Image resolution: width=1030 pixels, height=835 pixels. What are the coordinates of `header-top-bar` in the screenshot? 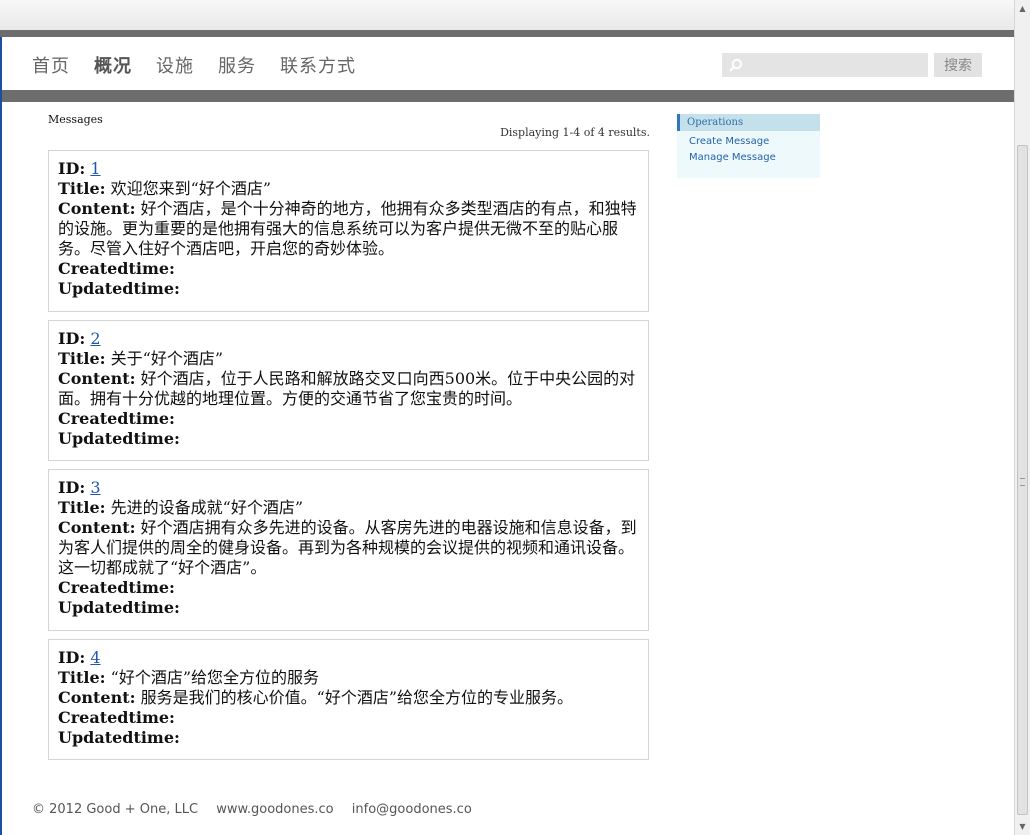 It's located at (507, 33).